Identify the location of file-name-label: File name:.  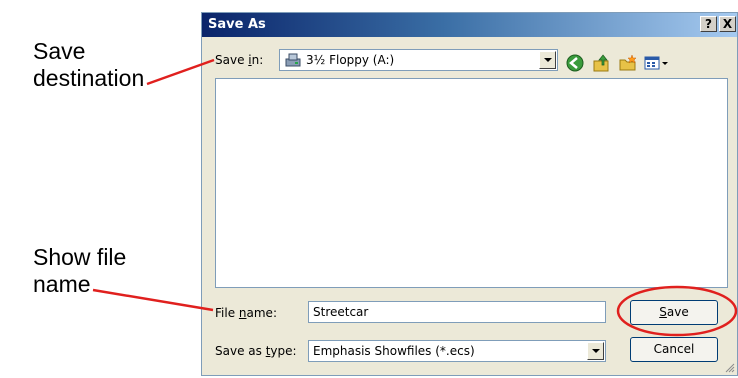
(246, 313).